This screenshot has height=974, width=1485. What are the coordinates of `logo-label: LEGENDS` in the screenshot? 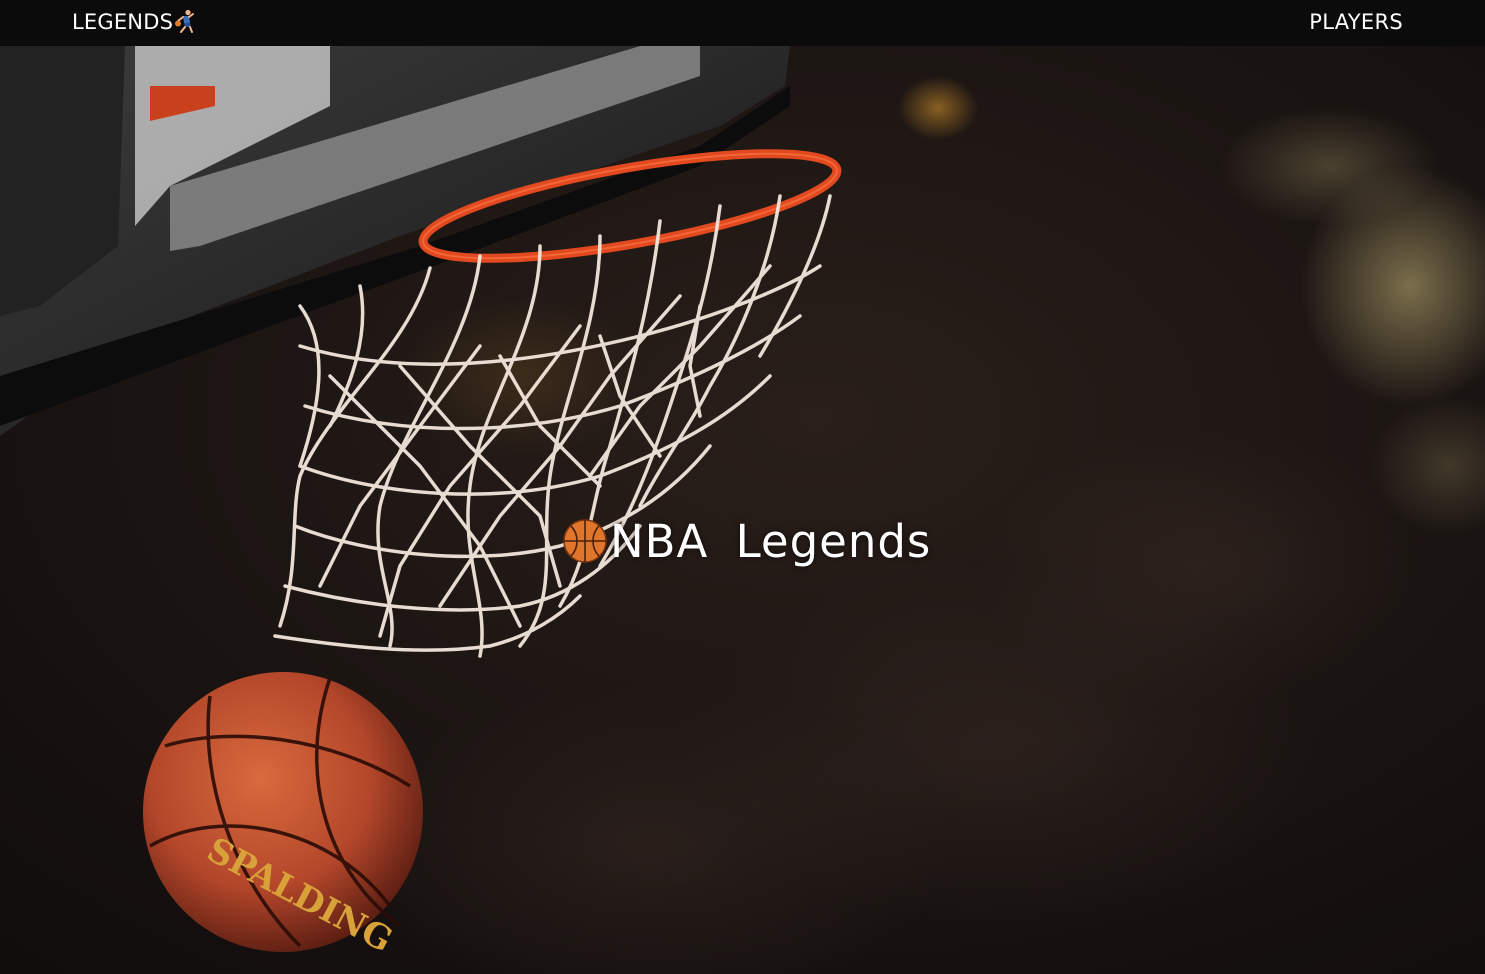 It's located at (123, 22).